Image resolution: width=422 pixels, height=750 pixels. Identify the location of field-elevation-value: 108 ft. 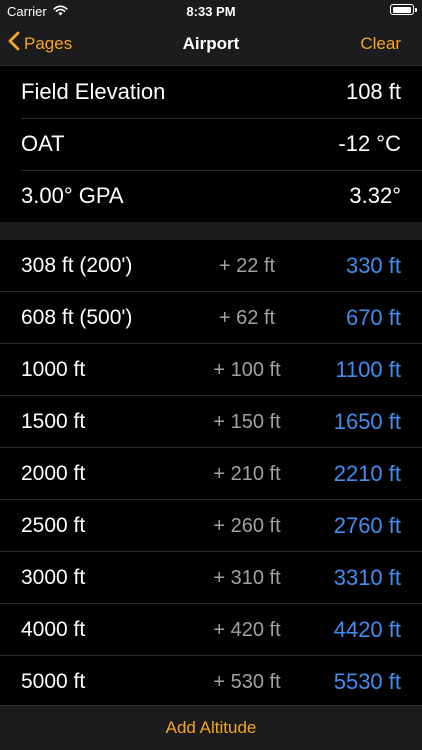
(373, 91).